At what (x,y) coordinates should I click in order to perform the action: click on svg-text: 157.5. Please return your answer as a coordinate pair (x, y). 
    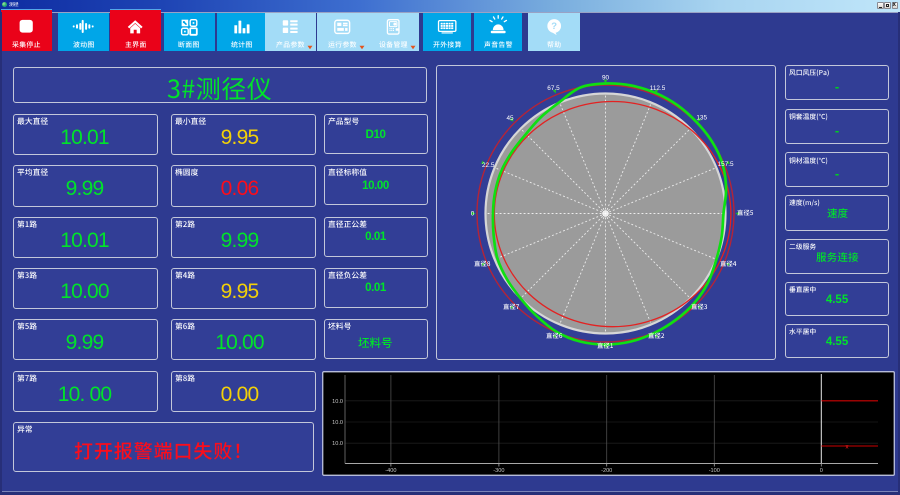
    Looking at the image, I should click on (726, 163).